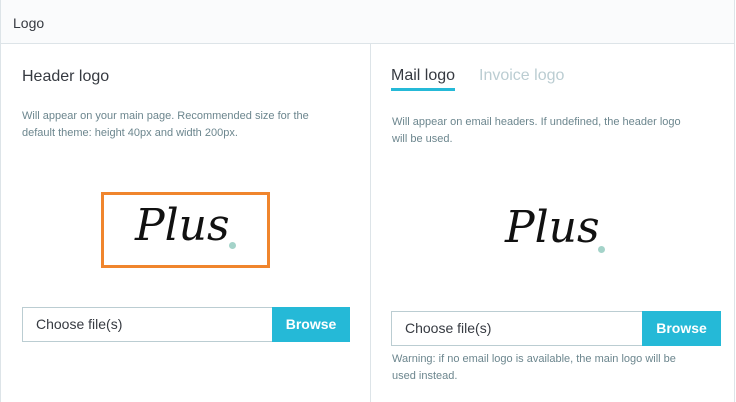  I want to click on mail-logo-help-line2: will be used., so click(422, 139).